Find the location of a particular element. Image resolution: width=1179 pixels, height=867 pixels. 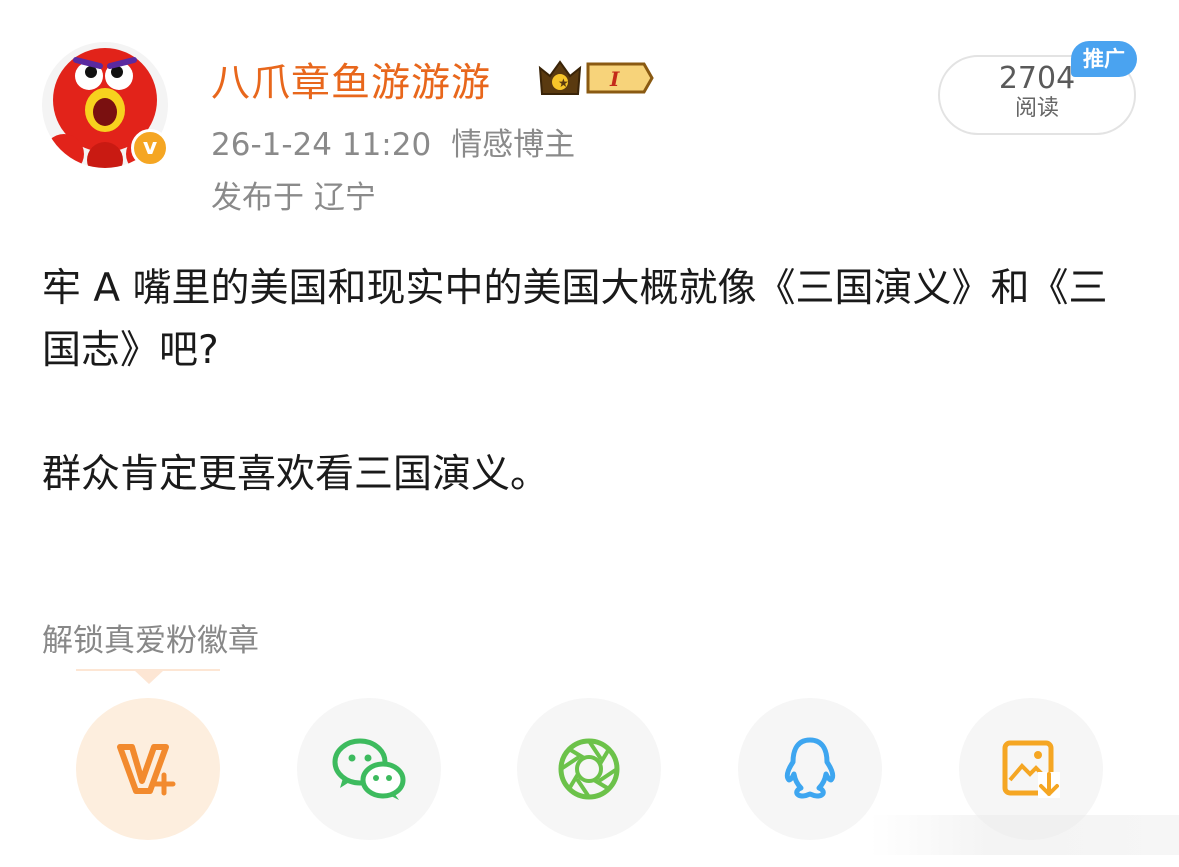

post-timestamp: 26-1-24 11:20 is located at coordinates (321, 145).